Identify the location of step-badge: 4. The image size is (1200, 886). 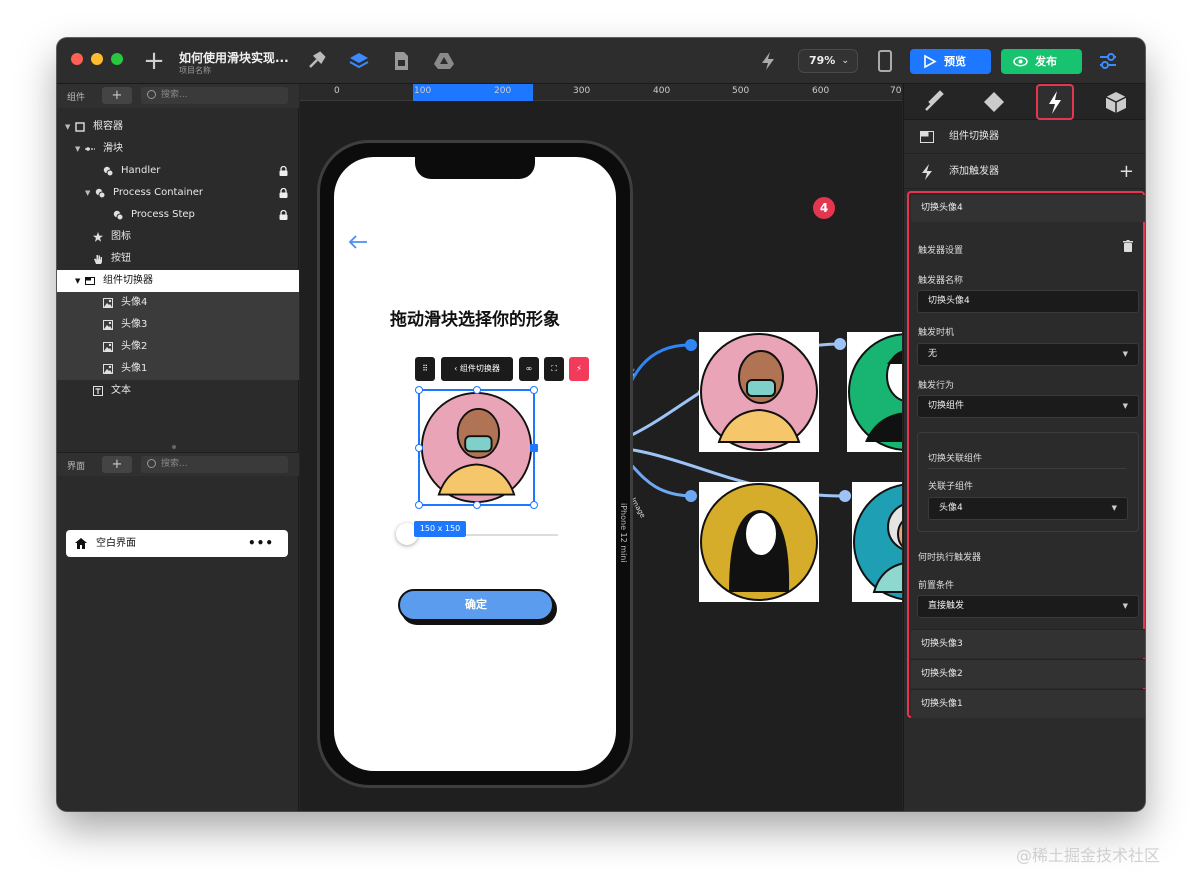
(824, 208).